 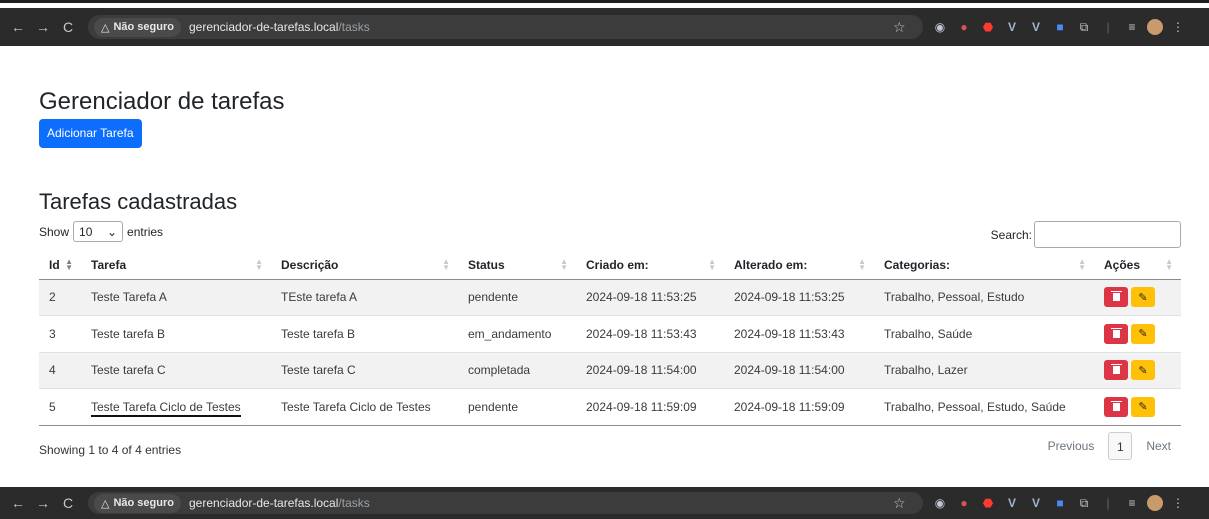 I want to click on column-header-descricao: Descrição ▲ ▼, so click(x=364, y=265).